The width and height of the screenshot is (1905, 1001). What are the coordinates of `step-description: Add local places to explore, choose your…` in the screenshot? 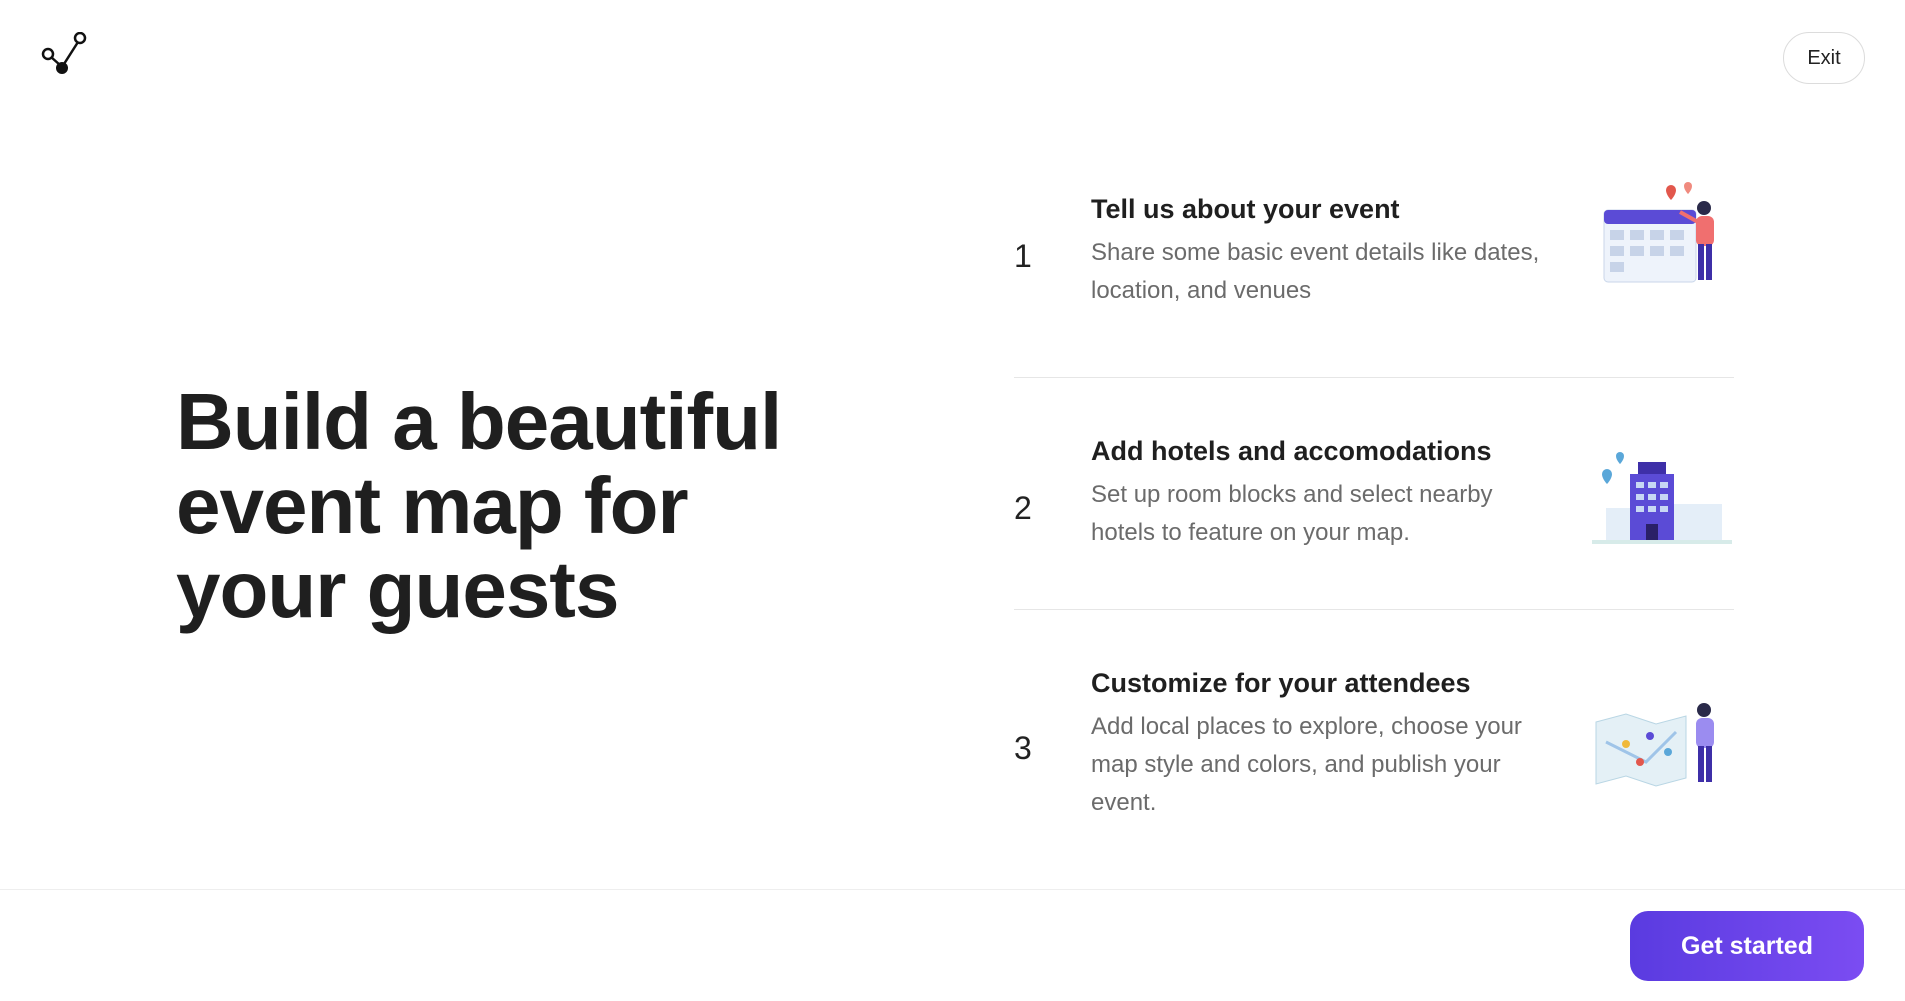 It's located at (1306, 764).